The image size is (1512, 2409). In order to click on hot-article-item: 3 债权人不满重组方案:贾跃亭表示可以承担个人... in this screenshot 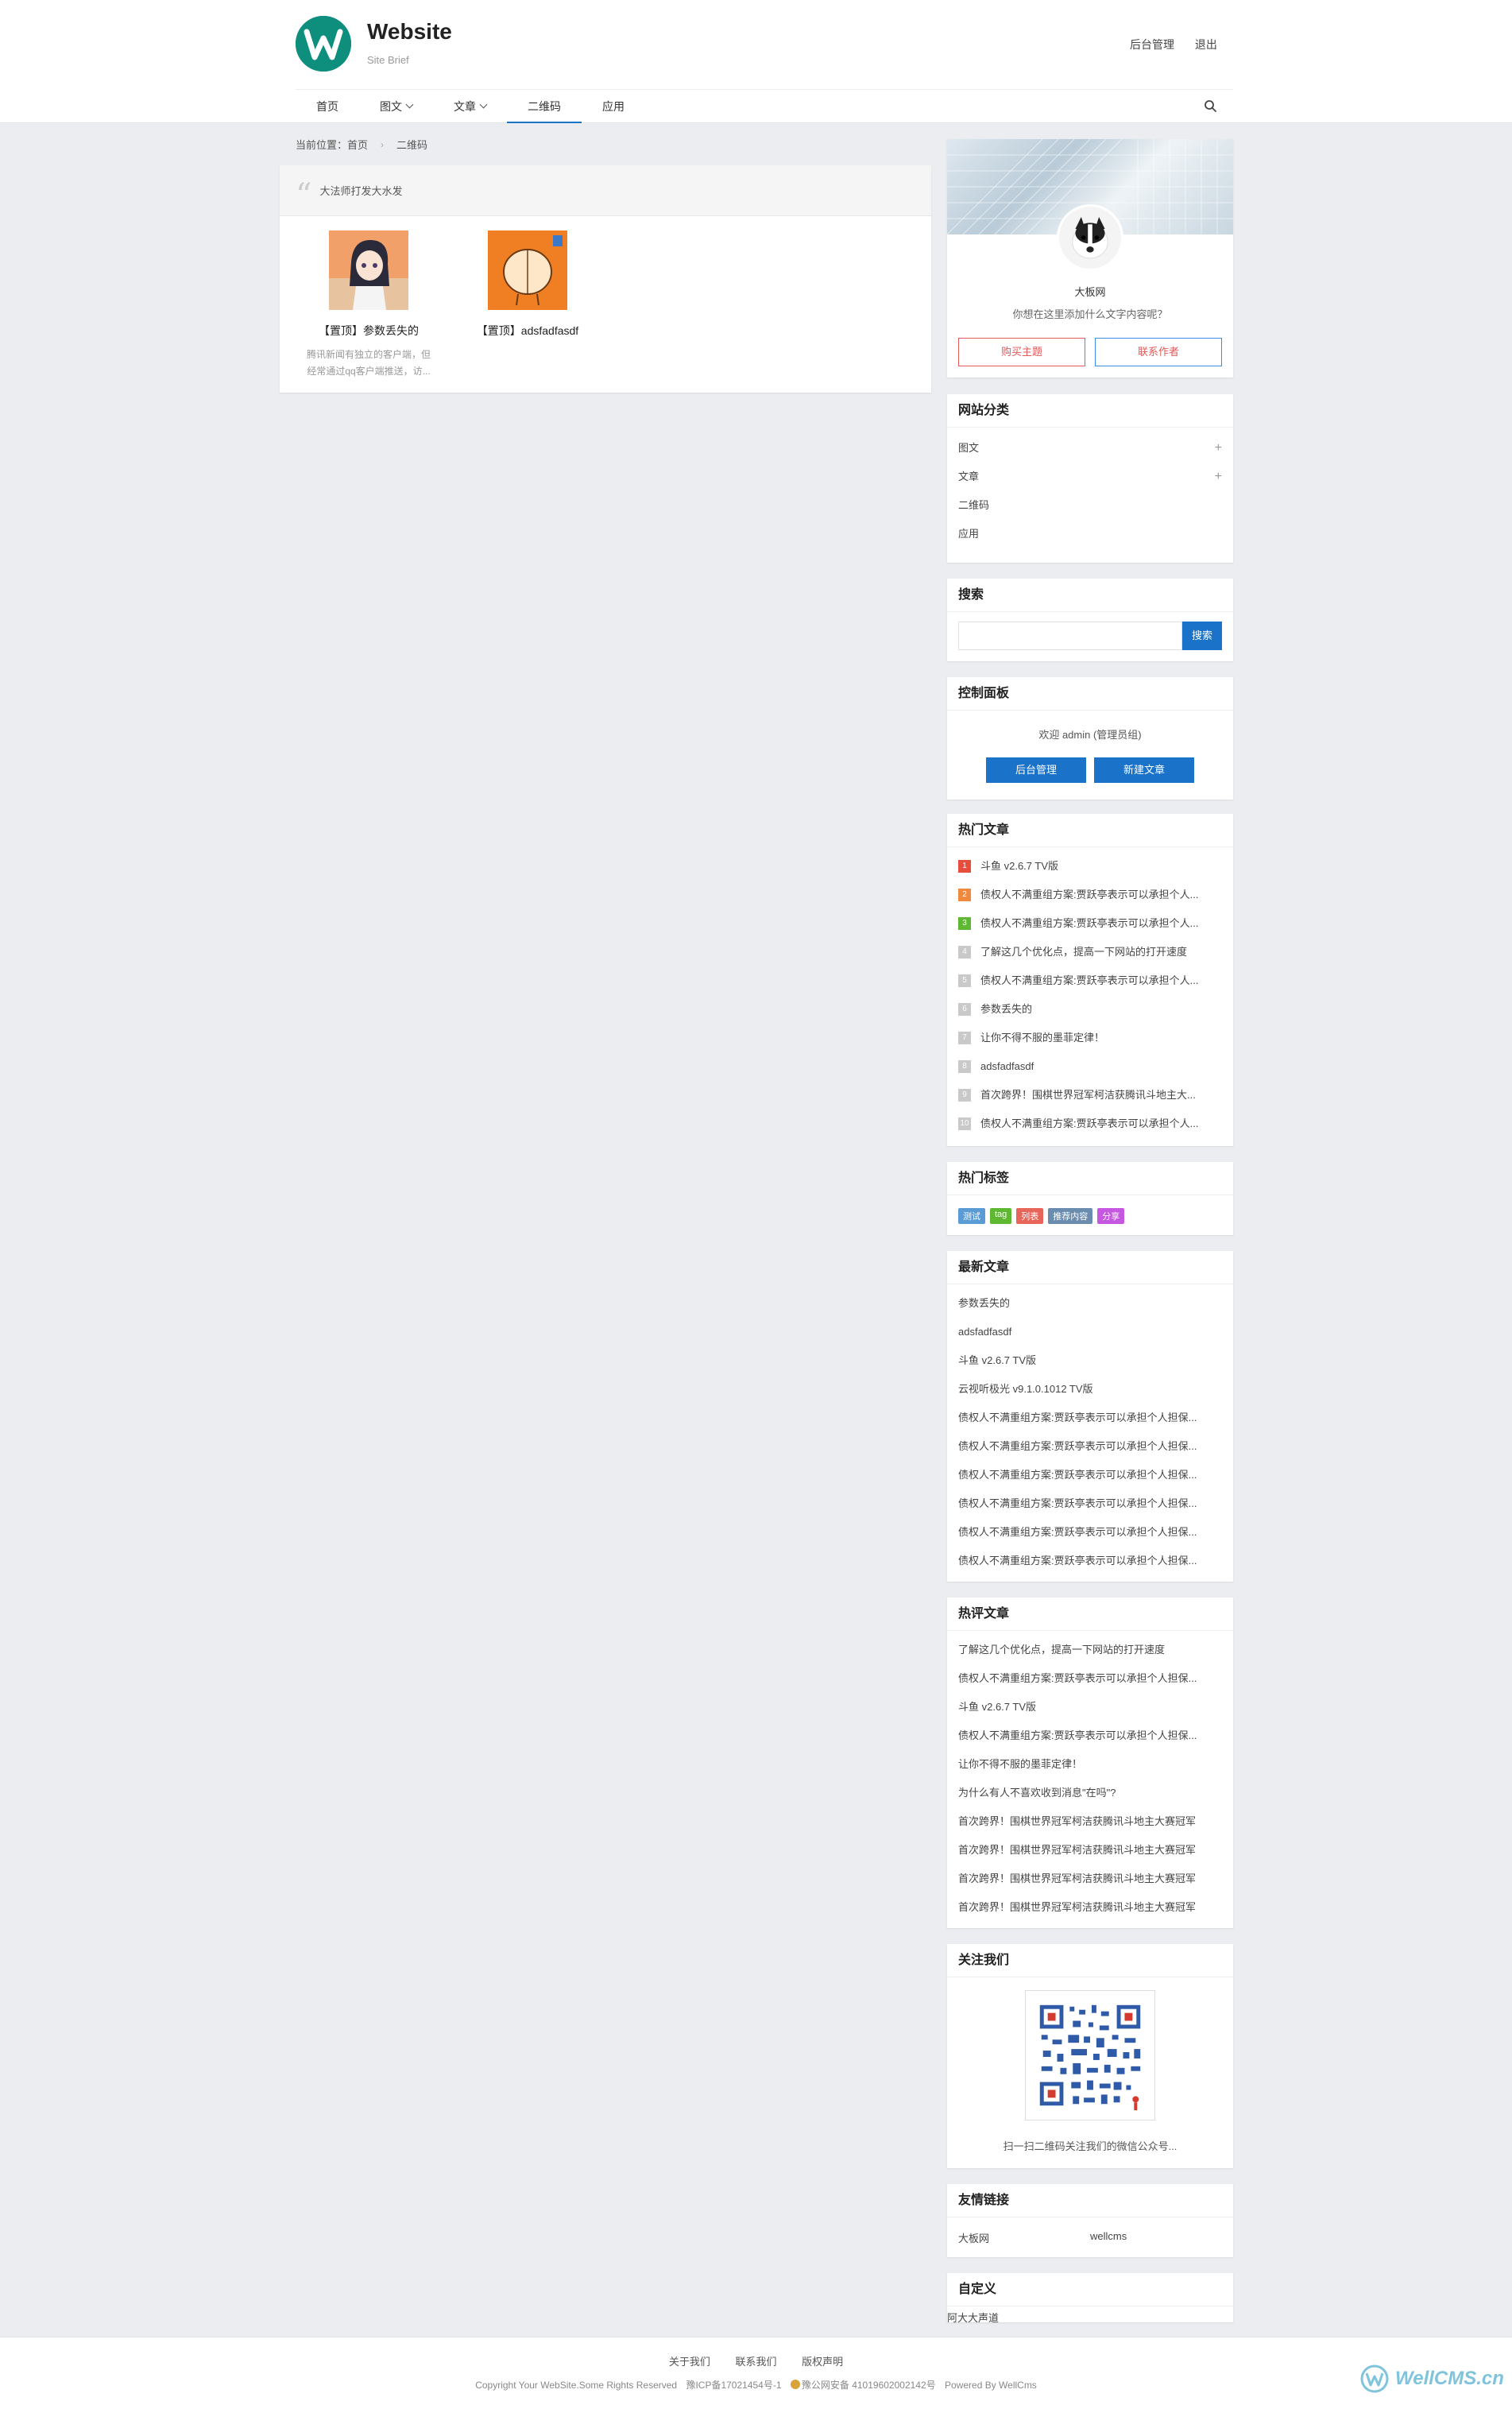, I will do `click(1090, 923)`.